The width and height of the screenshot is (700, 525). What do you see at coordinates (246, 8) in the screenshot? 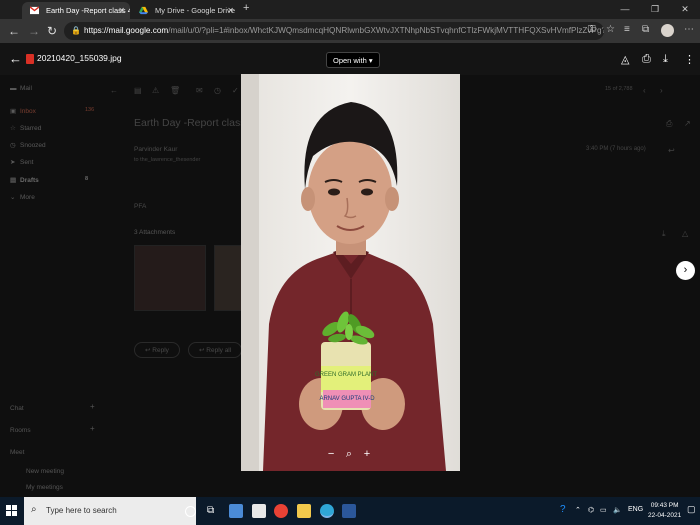
I see `new-tab-icon: +` at bounding box center [246, 8].